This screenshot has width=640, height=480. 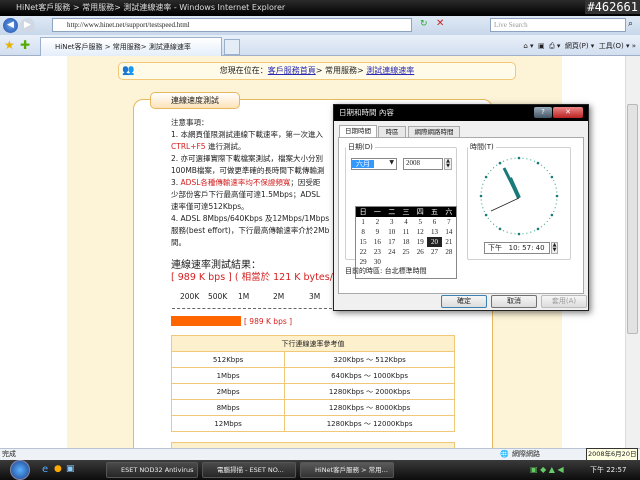 What do you see at coordinates (392, 252) in the screenshot?
I see `calendar-day: 24` at bounding box center [392, 252].